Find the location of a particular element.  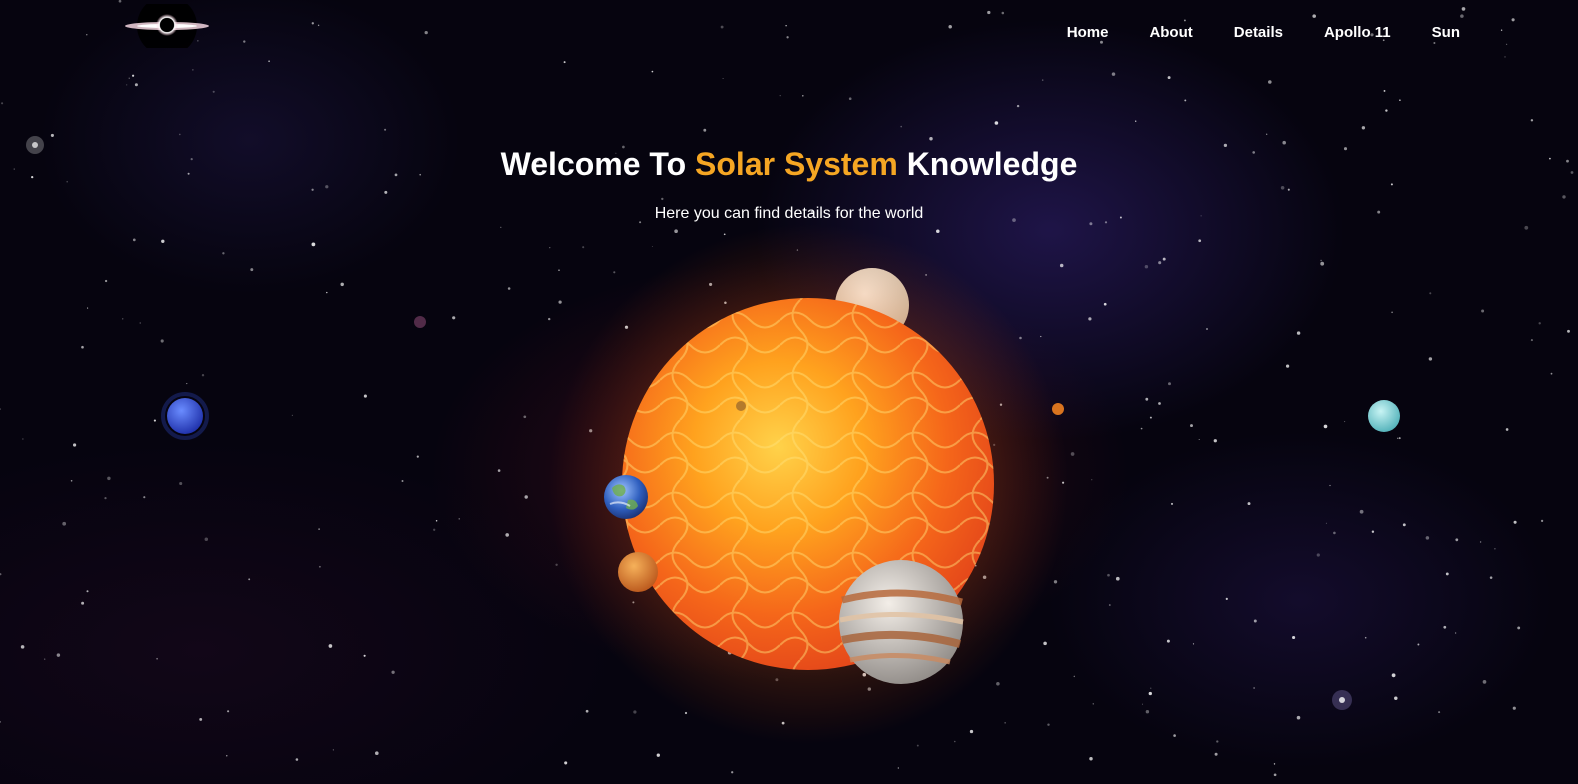

small-planet-icon is located at coordinates (1058, 409).